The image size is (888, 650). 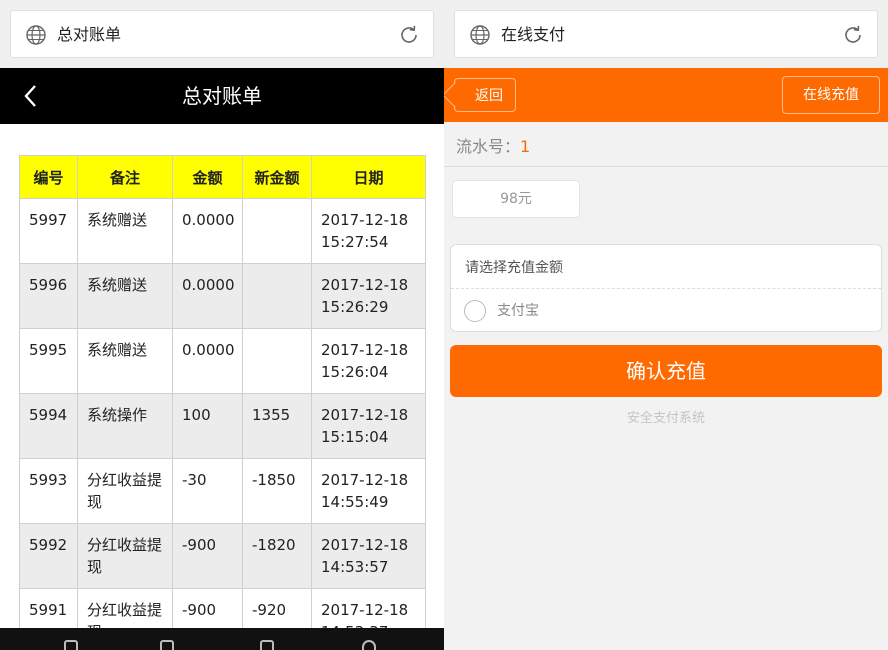 What do you see at coordinates (125, 177) in the screenshot?
I see `column-header-note: 备注` at bounding box center [125, 177].